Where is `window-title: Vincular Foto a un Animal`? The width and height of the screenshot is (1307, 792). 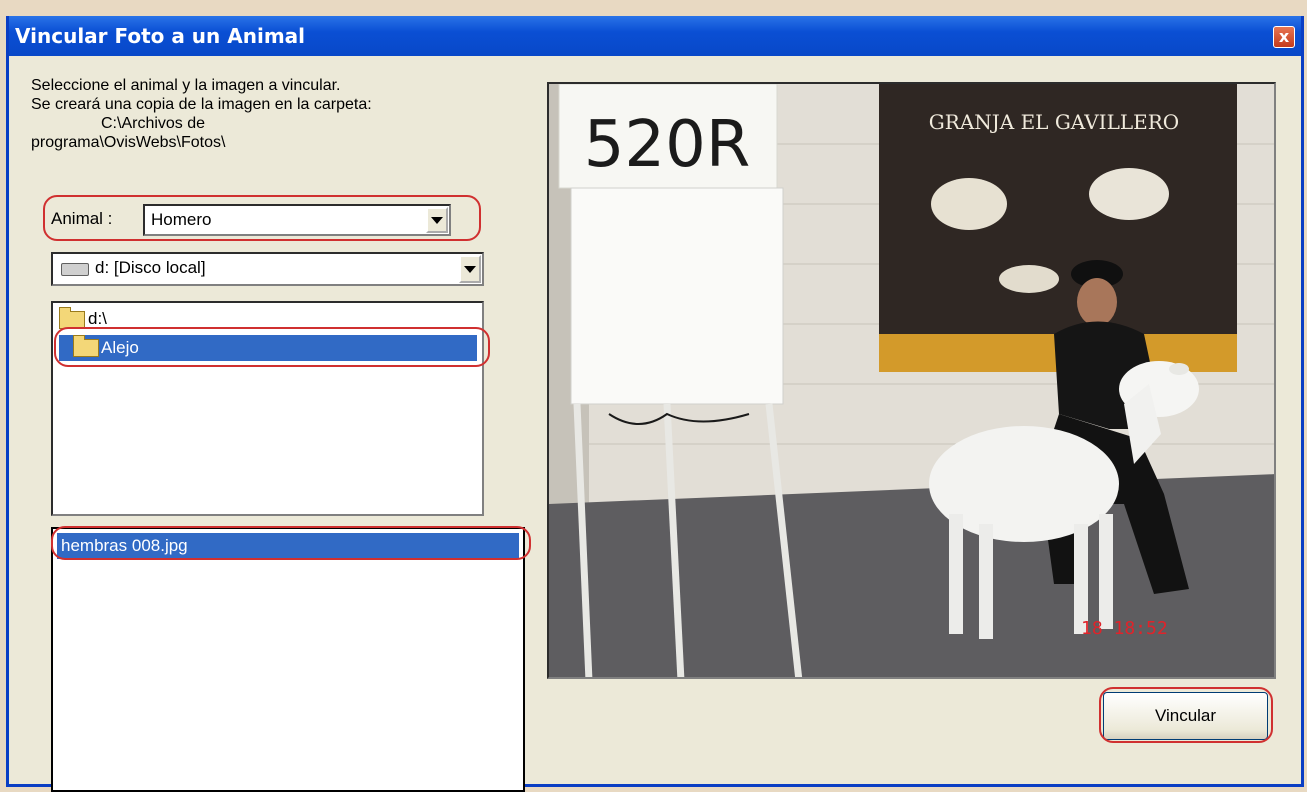
window-title: Vincular Foto a un Animal is located at coordinates (160, 36).